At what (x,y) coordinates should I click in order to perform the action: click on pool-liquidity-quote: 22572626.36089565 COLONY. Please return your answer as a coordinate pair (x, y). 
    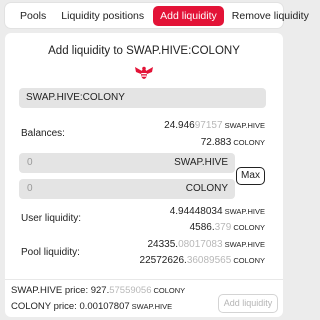
    Looking at the image, I should click on (202, 260).